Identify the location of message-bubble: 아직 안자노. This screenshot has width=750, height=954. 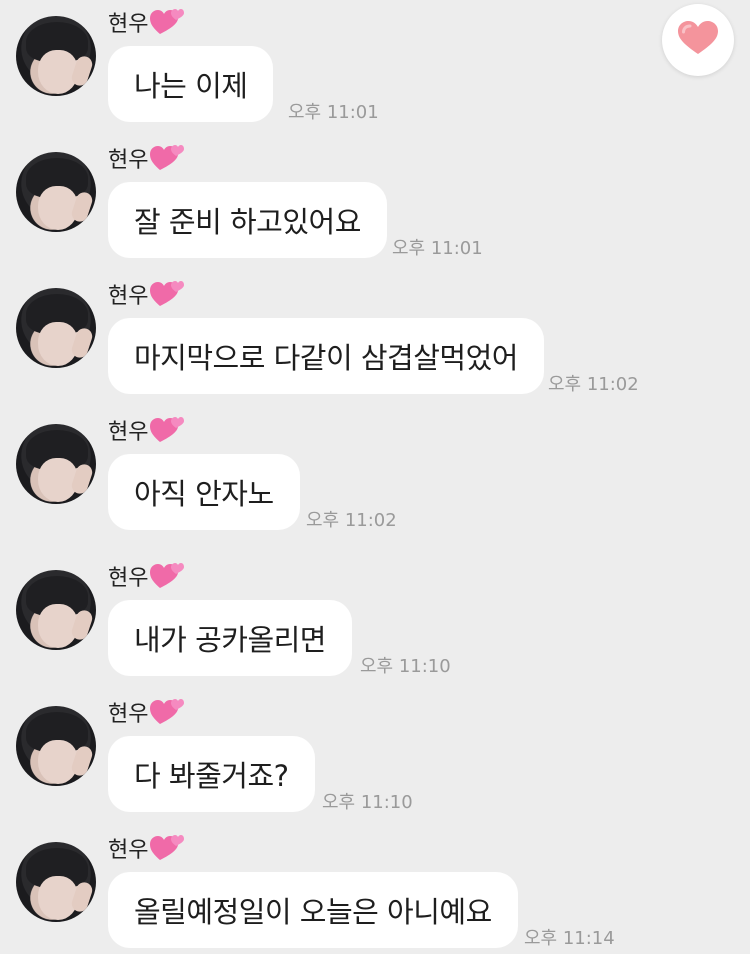
(204, 492).